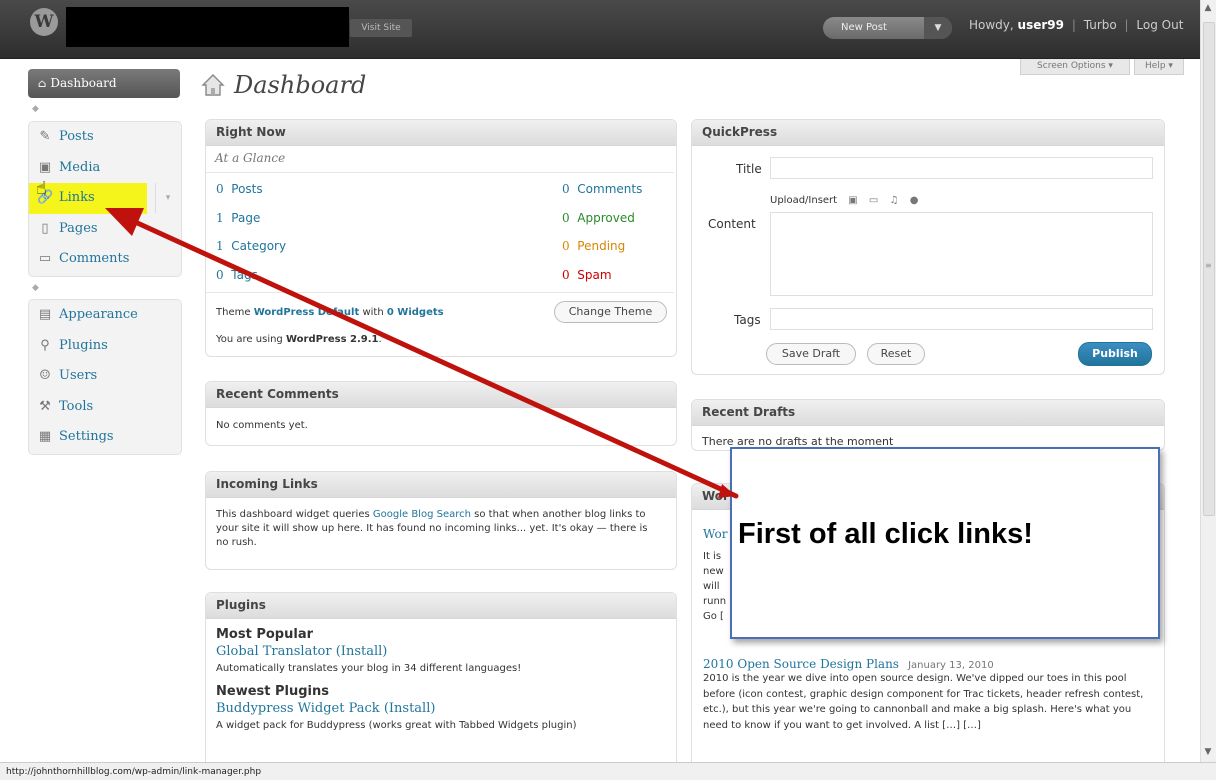 The height and width of the screenshot is (781, 1216). I want to click on pending-count-row: 0 Pending, so click(593, 246).